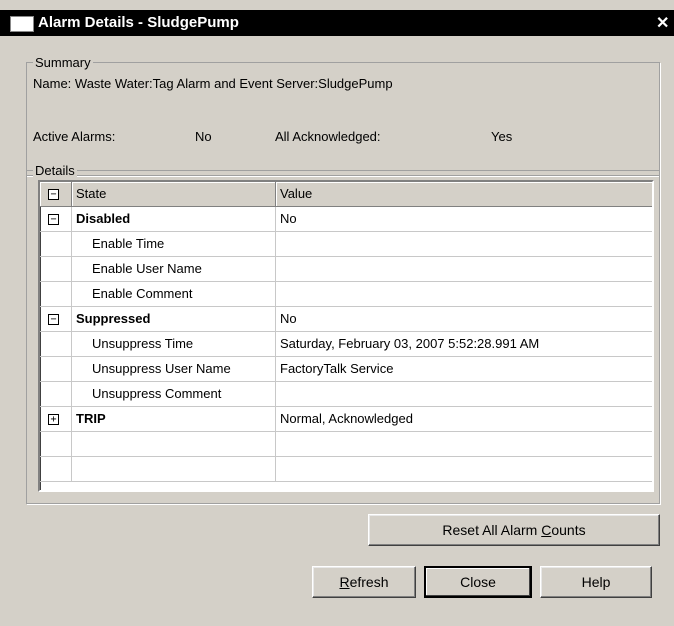  I want to click on state-cell: Enable User Name, so click(174, 269).